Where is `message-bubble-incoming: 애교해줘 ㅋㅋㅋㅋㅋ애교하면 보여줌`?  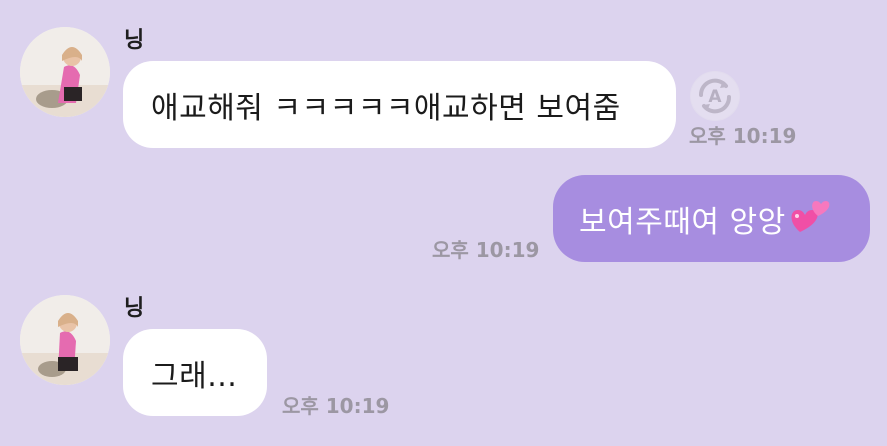
message-bubble-incoming: 애교해줘 ㅋㅋㅋㅋㅋ애교하면 보여줌 is located at coordinates (399, 104).